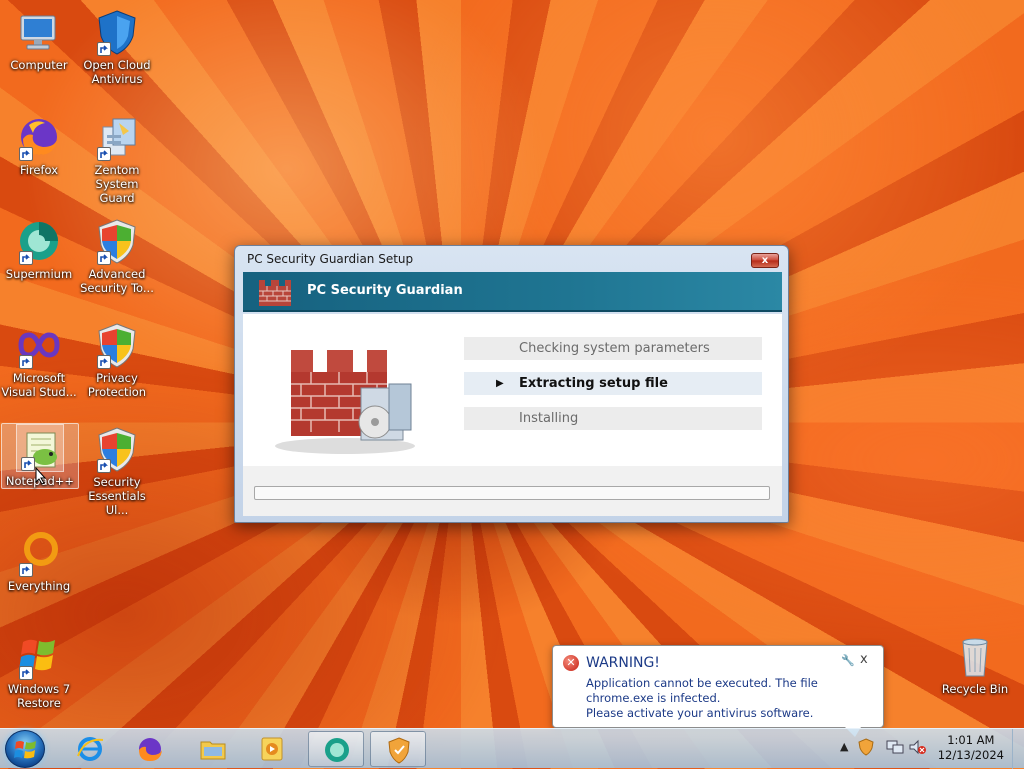  I want to click on desktop-icon-open-cloud-antivirus: Open Cloud Antivirus, so click(117, 47).